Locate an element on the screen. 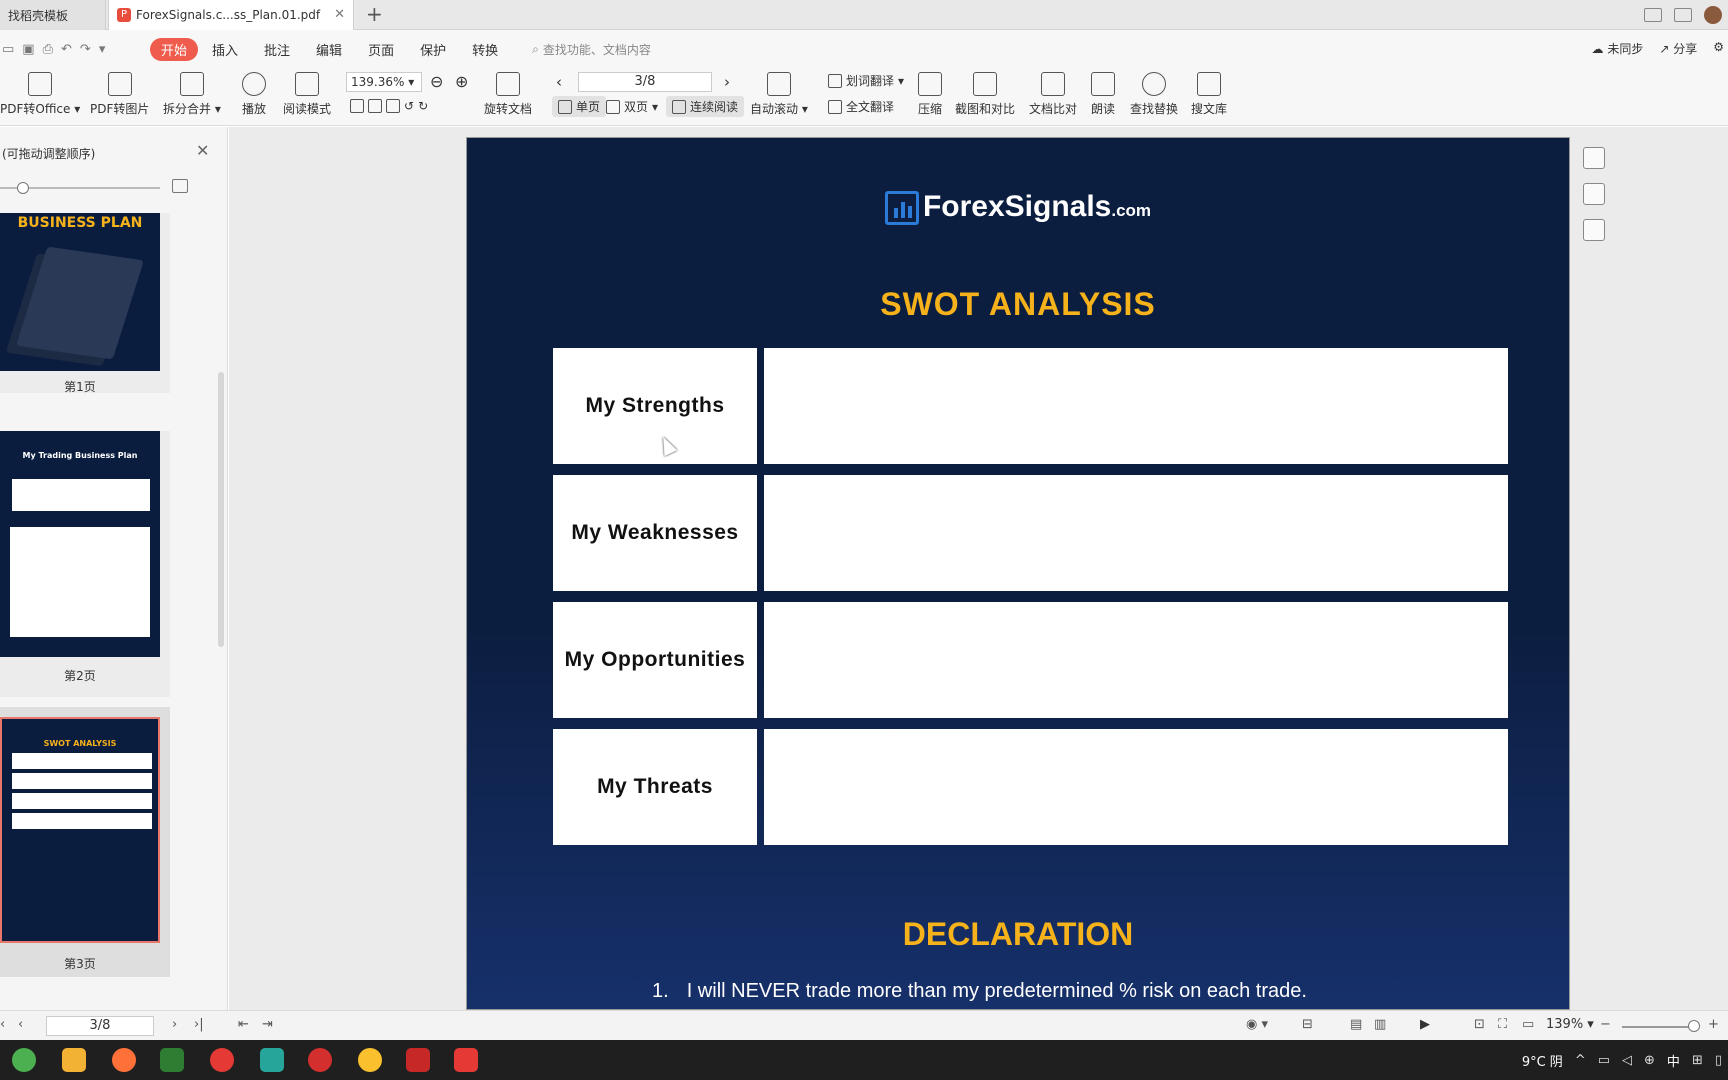 The width and height of the screenshot is (1728, 1080). compress-button: 压缩 is located at coordinates (930, 94).